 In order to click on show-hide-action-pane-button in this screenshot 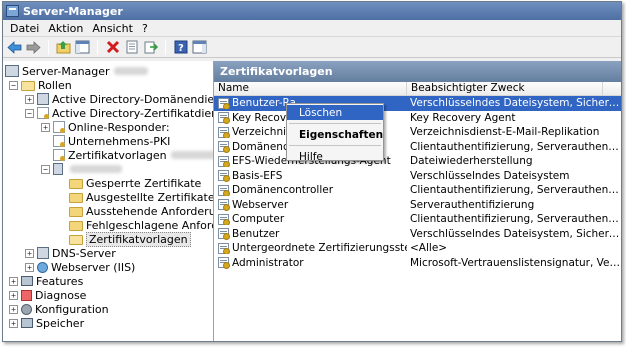, I will do `click(199, 47)`.